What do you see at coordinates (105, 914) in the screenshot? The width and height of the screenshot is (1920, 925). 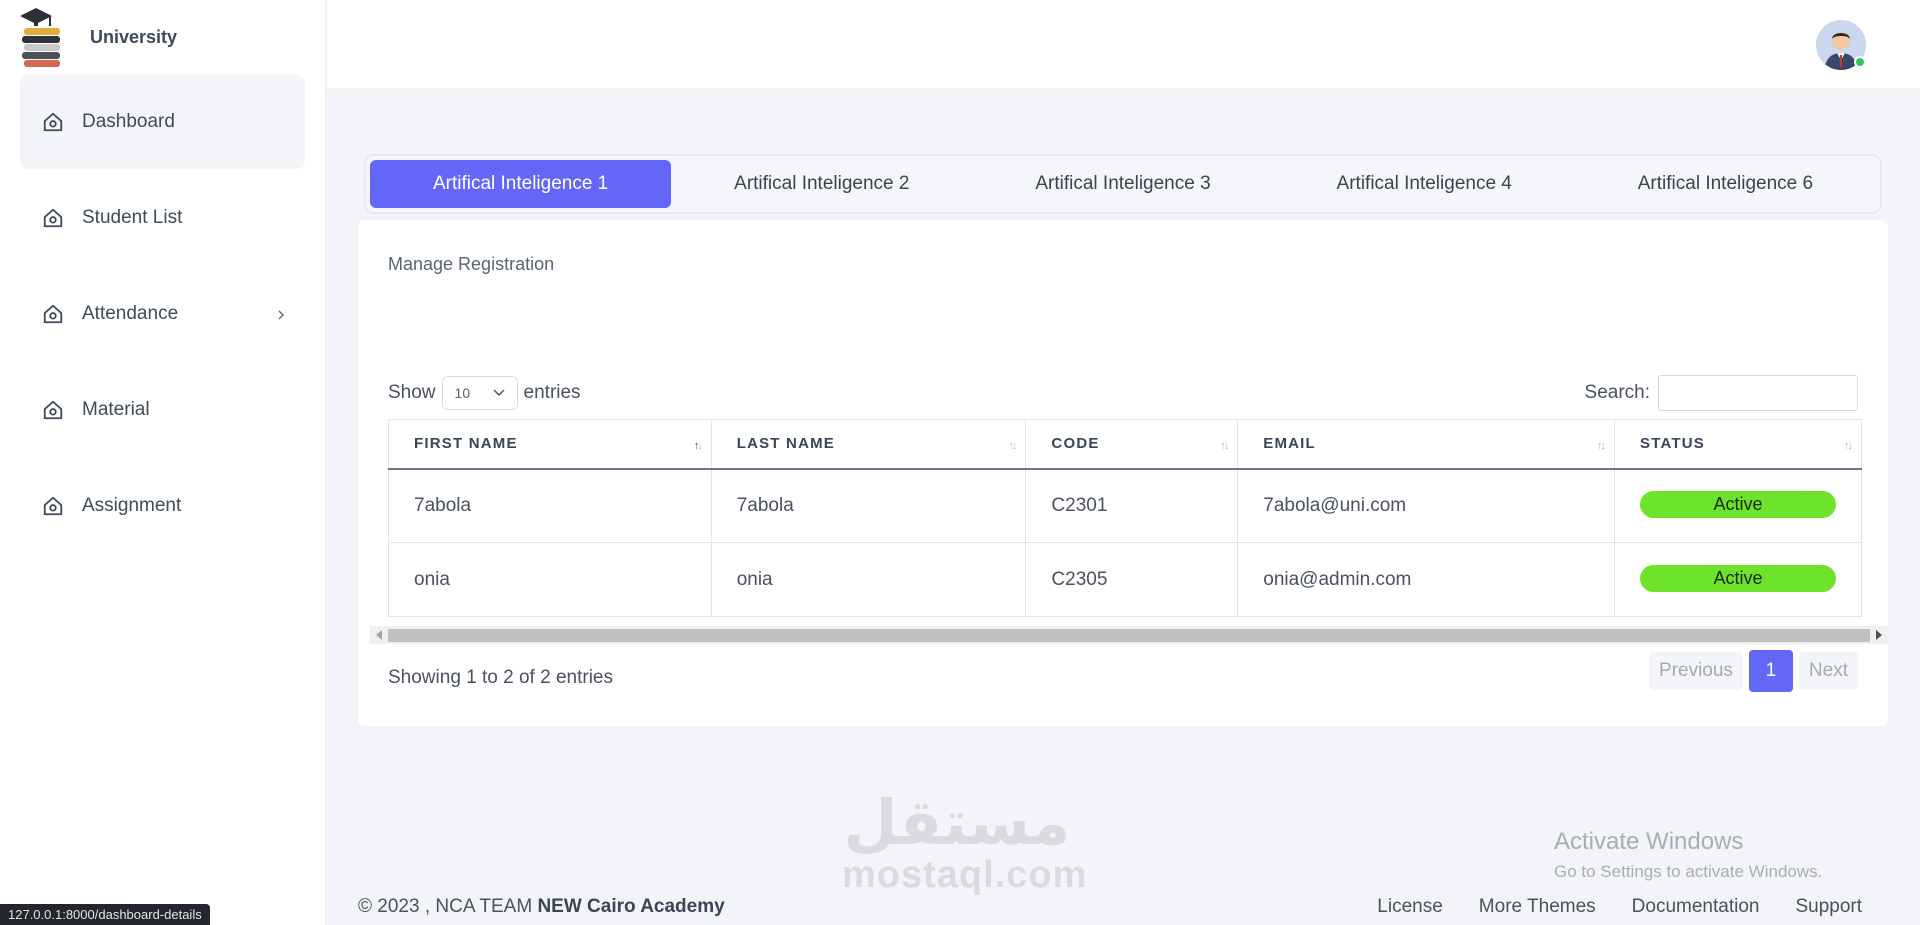 I see `browser-status-url: 127.0.0.1:8000/dashboard-details` at bounding box center [105, 914].